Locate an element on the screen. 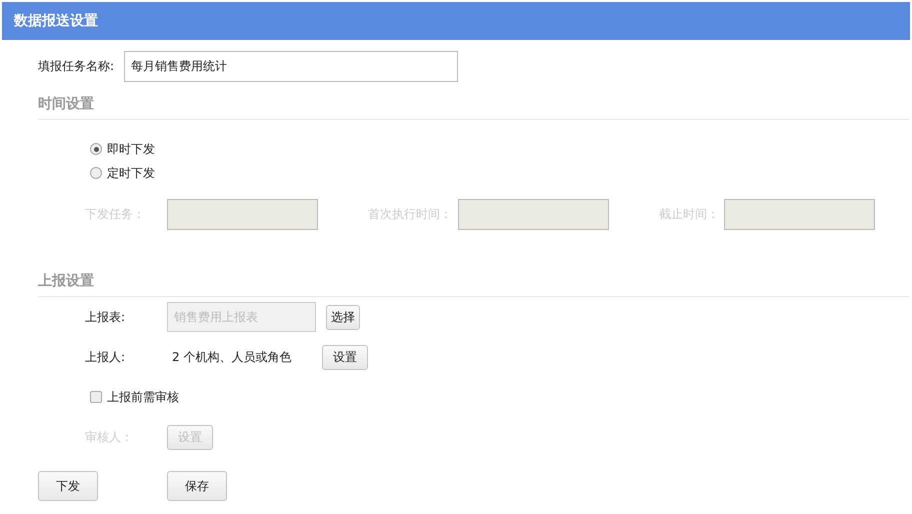  select-button: 选择 is located at coordinates (343, 317).